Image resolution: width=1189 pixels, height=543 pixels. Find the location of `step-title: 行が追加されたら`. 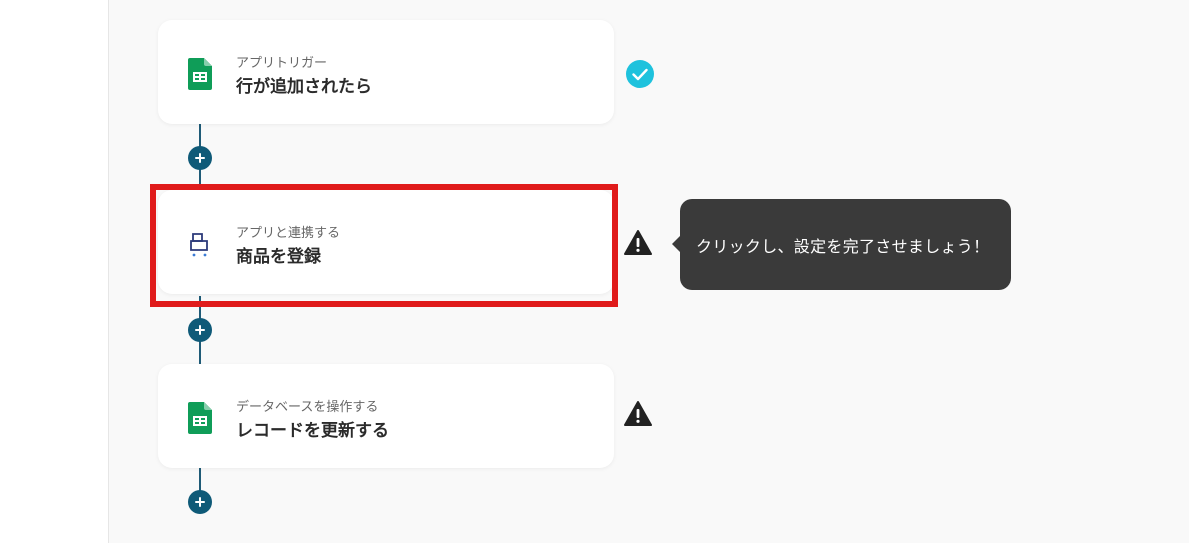

step-title: 行が追加されたら is located at coordinates (304, 87).